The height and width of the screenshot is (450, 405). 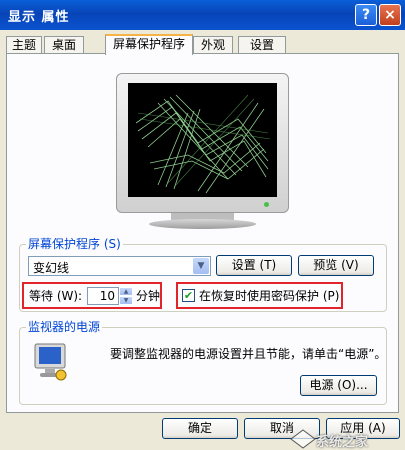 I want to click on help-icon: ?, so click(x=366, y=15).